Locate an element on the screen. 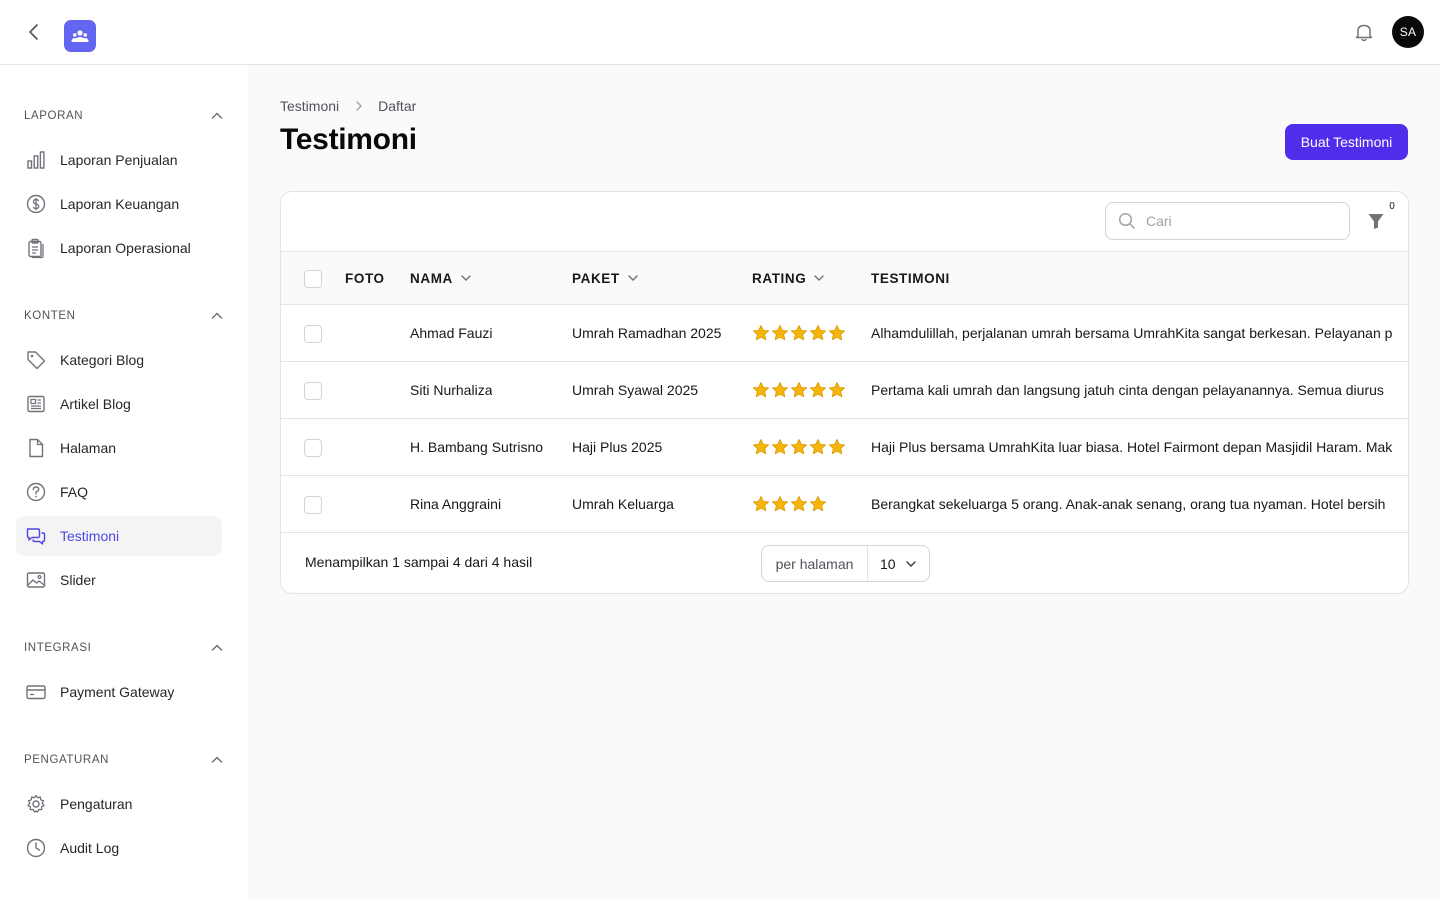 The width and height of the screenshot is (1440, 900). clipboard-icon is located at coordinates (36, 248).